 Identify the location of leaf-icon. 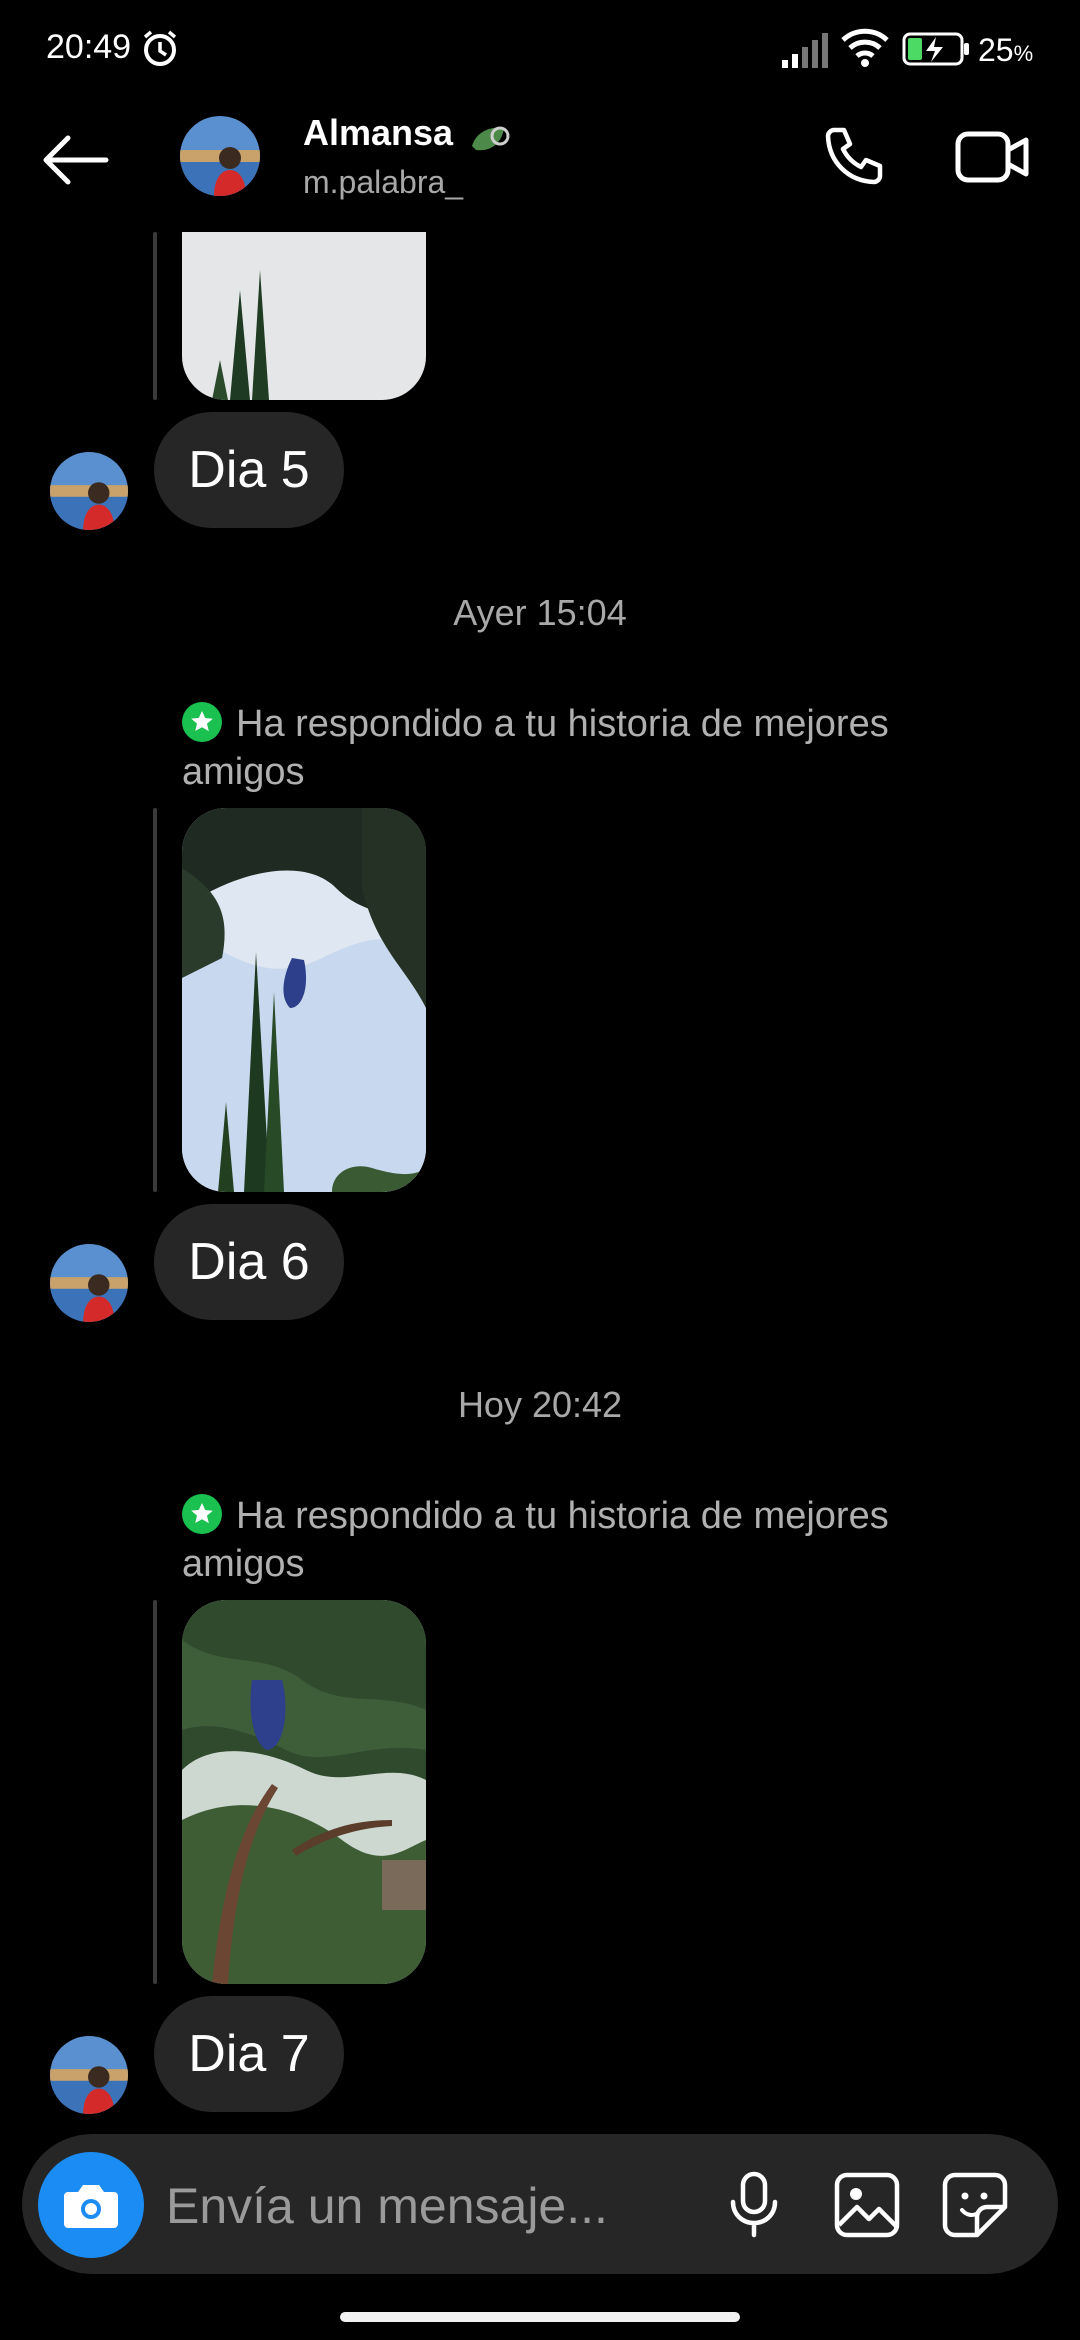
(490, 138).